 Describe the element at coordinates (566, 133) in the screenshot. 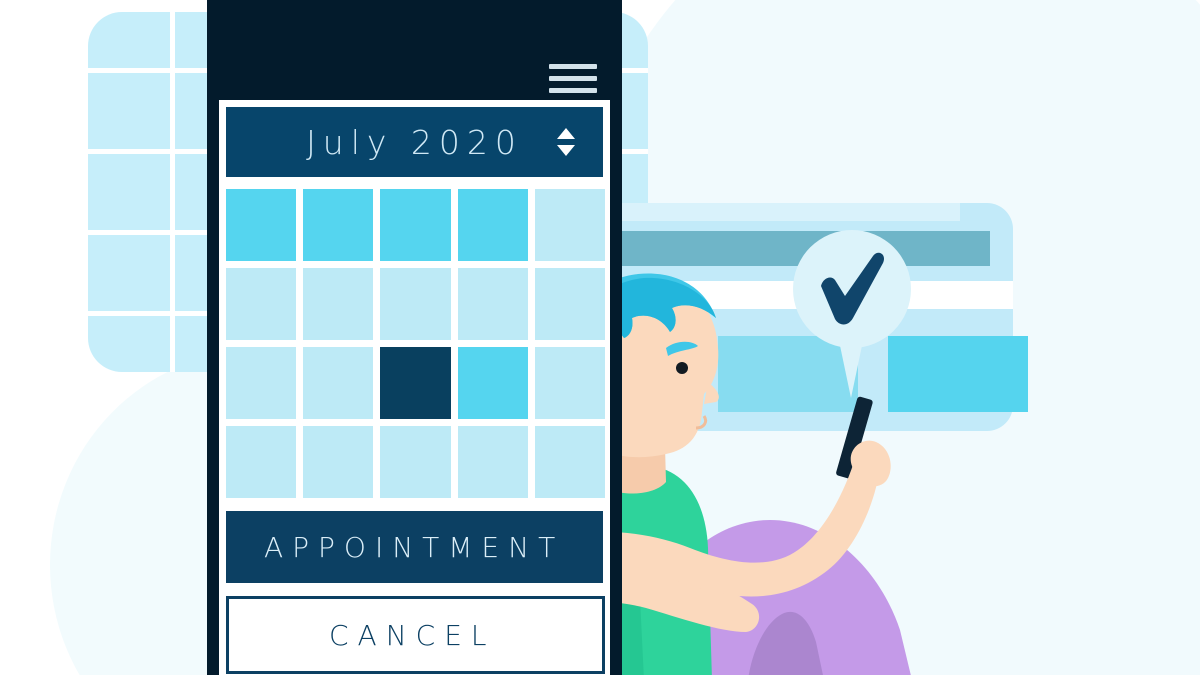

I see `caret-up-icon` at that location.